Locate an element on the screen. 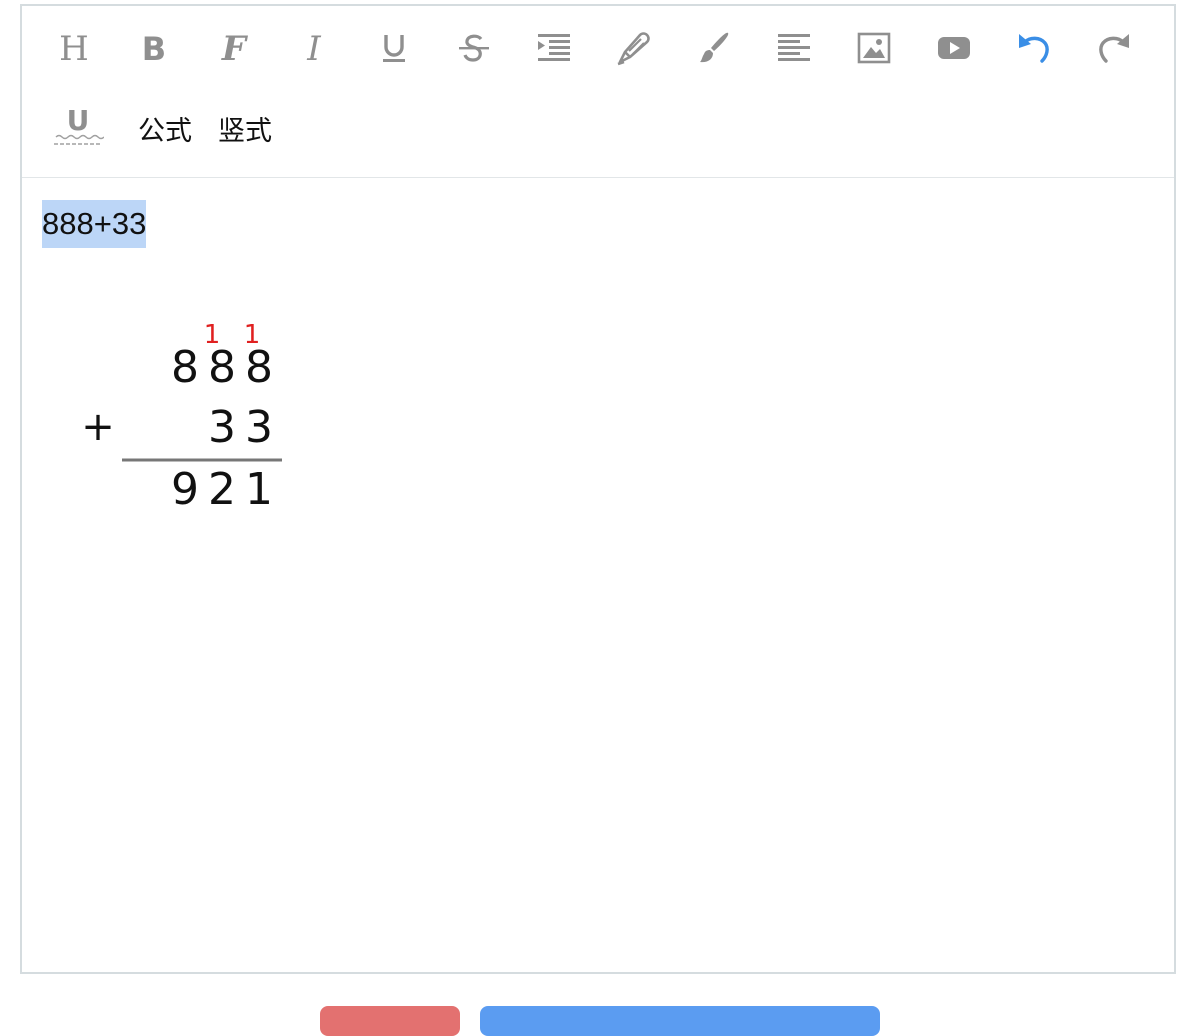 This screenshot has width=1184, height=1036. bold-button: B is located at coordinates (154, 48).